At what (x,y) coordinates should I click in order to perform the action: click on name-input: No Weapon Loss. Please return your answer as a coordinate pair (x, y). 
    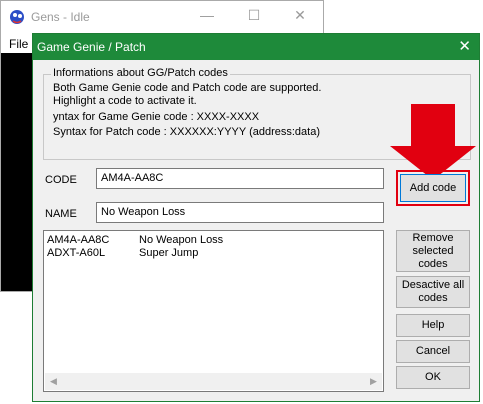
    Looking at the image, I should click on (240, 212).